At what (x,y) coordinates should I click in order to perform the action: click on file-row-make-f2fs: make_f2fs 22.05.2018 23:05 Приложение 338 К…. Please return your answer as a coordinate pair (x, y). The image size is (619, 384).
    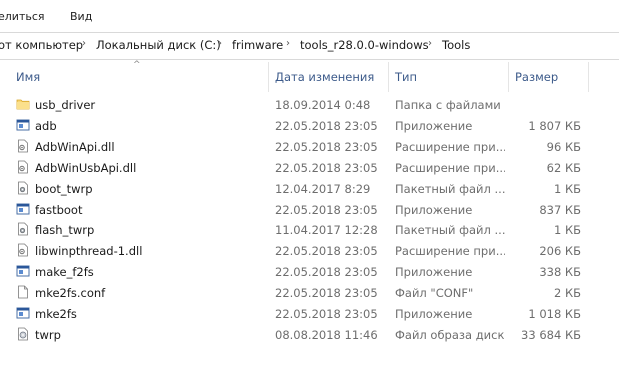
    Looking at the image, I should click on (309, 271).